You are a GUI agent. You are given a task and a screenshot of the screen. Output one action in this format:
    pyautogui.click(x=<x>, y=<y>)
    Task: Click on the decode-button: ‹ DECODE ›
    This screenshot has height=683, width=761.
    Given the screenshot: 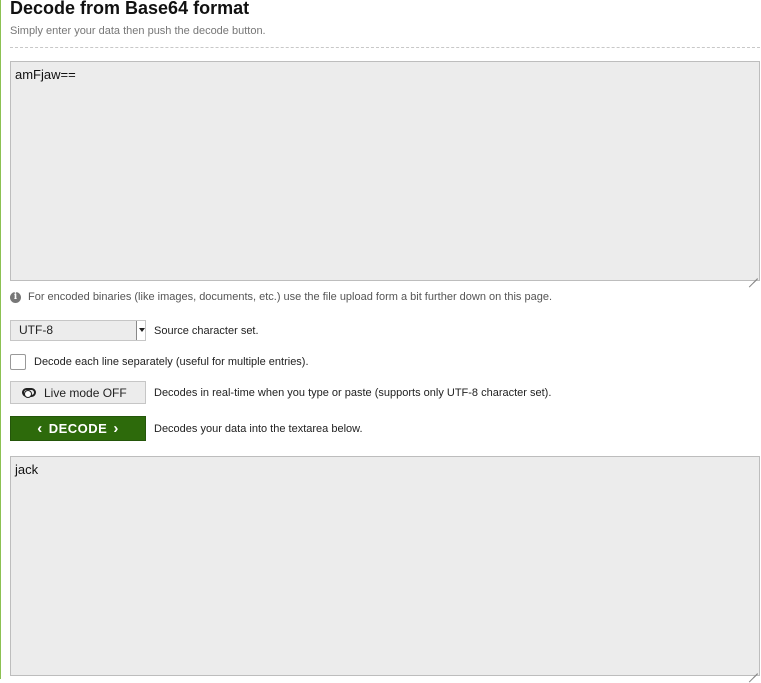 What is the action you would take?
    pyautogui.click(x=78, y=428)
    